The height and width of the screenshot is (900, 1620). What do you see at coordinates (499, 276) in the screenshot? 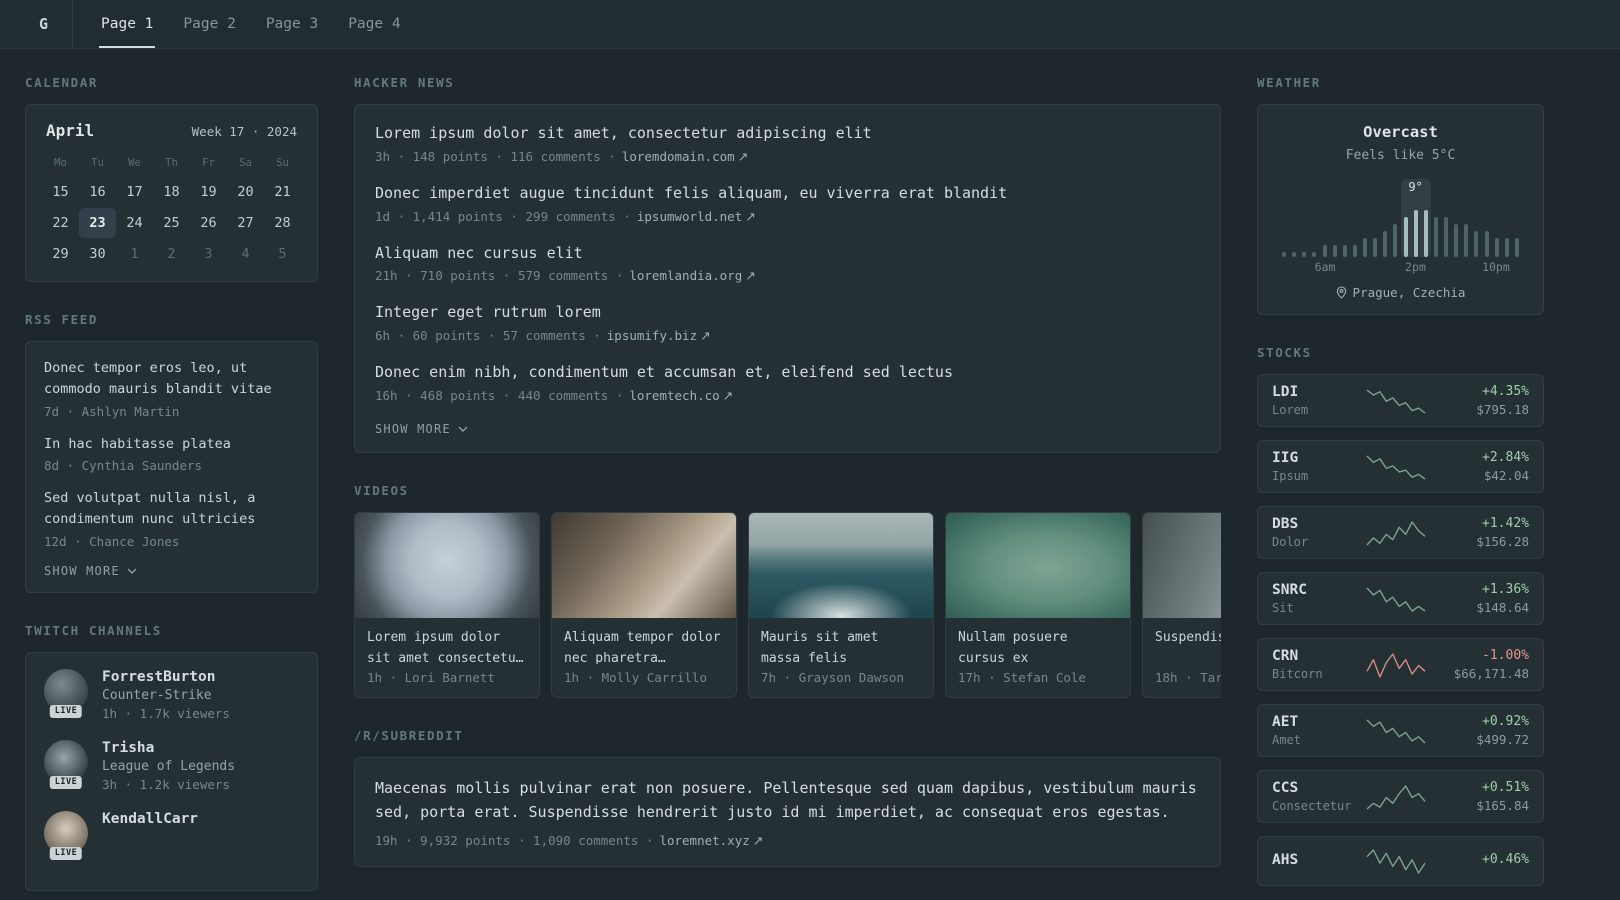
I see `news-meta-text: 21h · 710 points · 579 comments ·` at bounding box center [499, 276].